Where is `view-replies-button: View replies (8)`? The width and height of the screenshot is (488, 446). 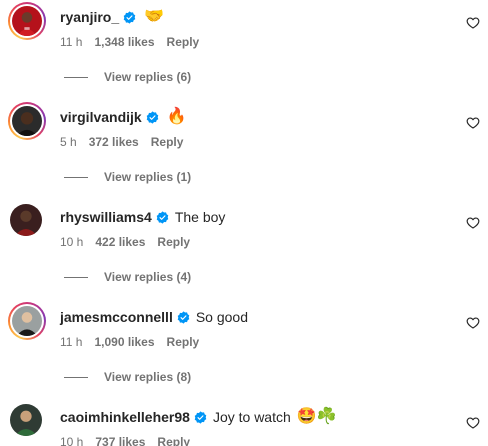 view-replies-button: View replies (8) is located at coordinates (127, 377).